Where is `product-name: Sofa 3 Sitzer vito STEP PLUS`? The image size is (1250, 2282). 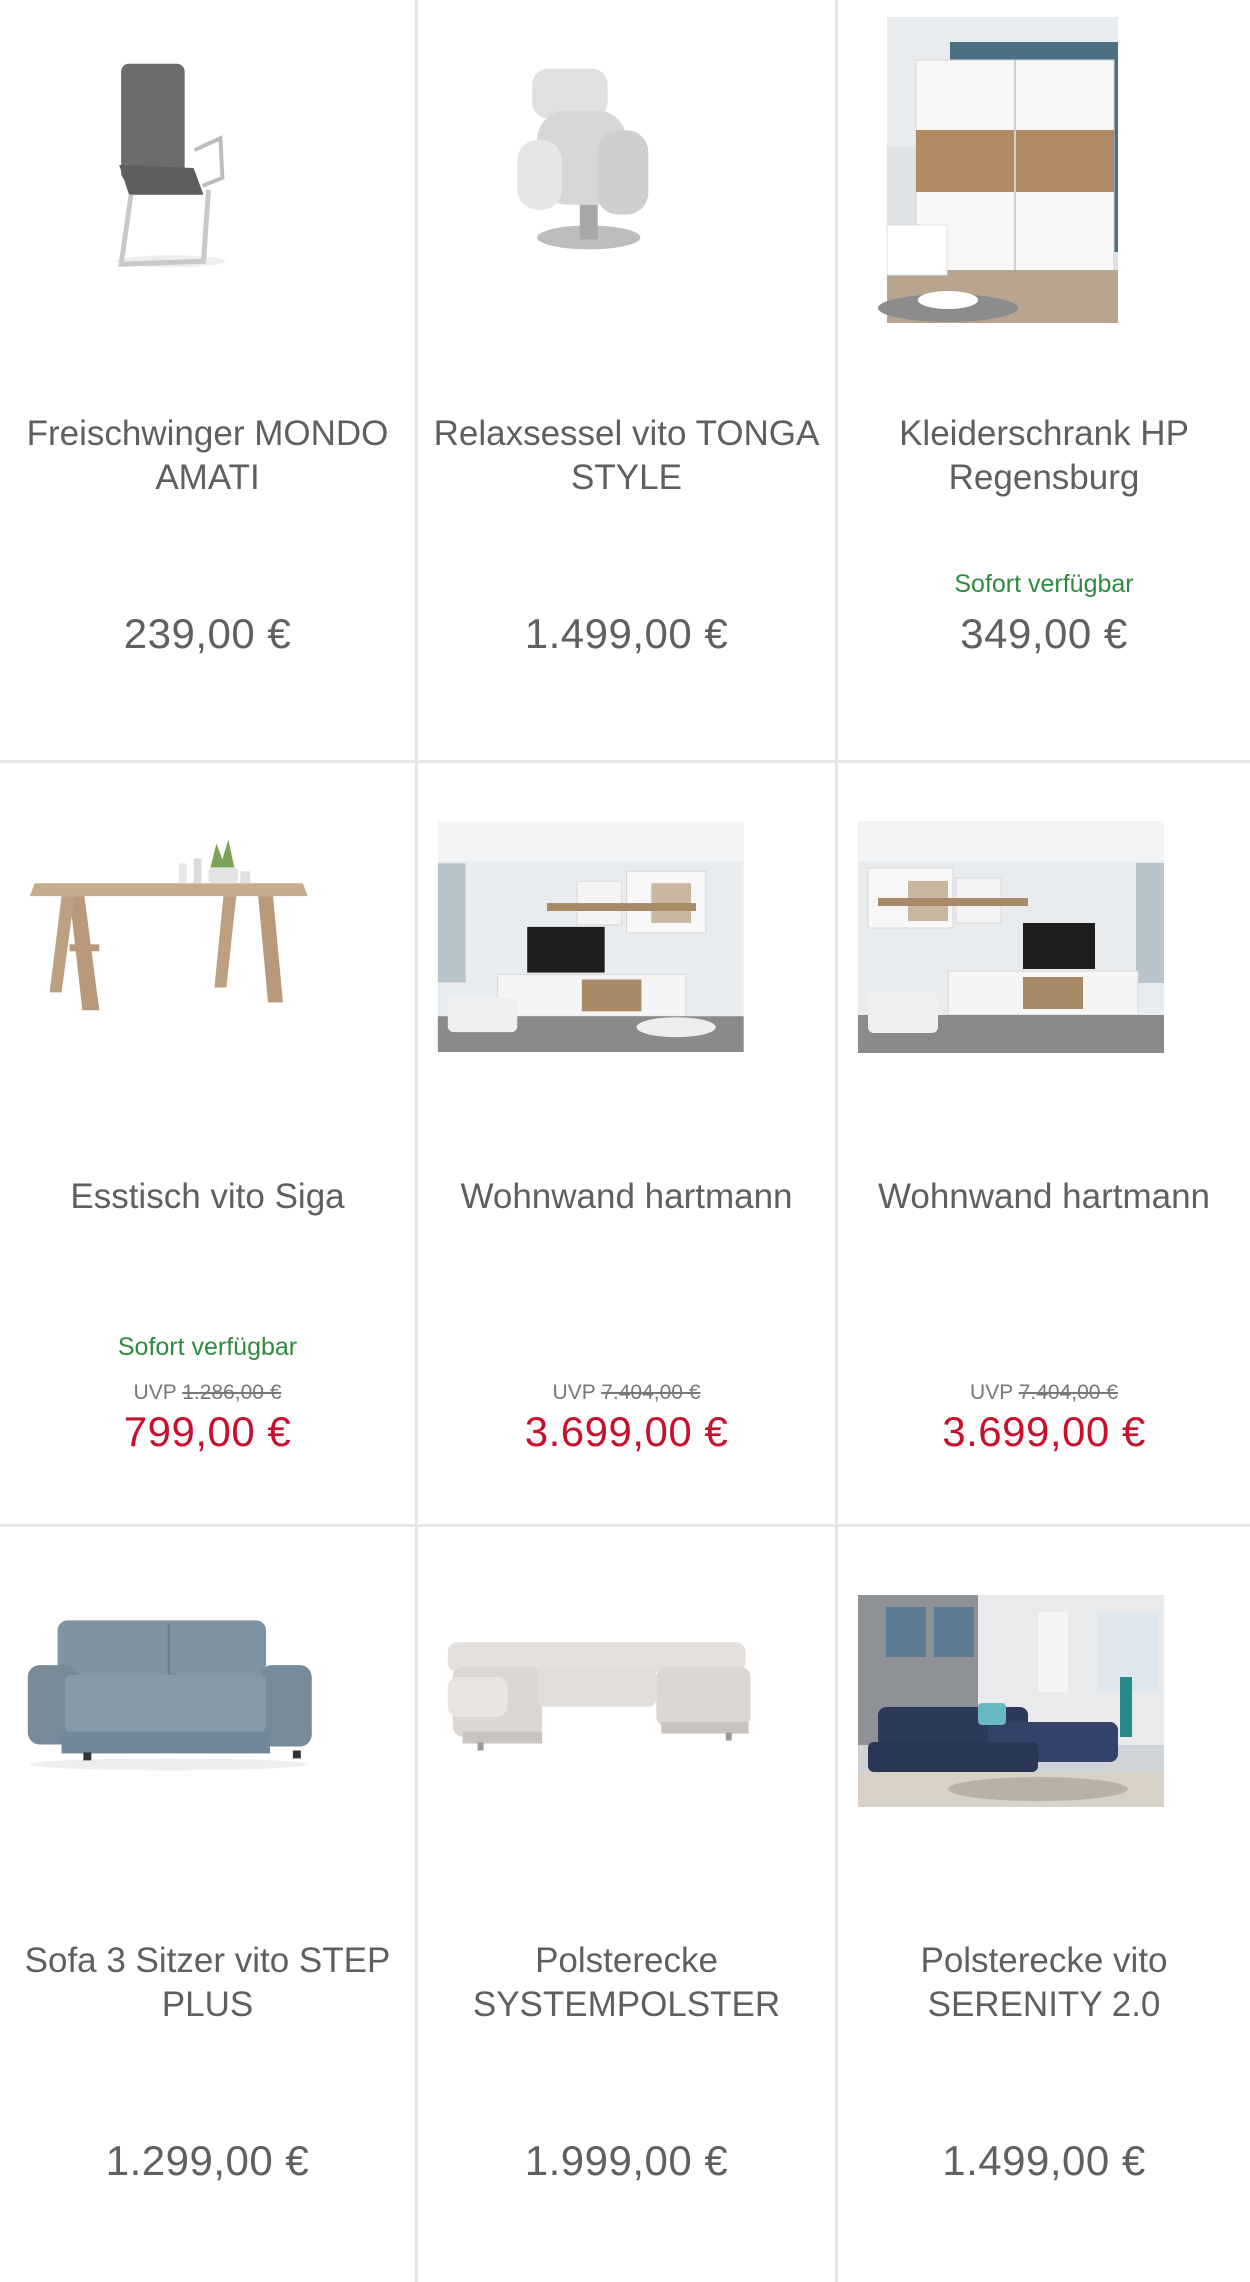 product-name: Sofa 3 Sitzer vito STEP PLUS is located at coordinates (207, 1983).